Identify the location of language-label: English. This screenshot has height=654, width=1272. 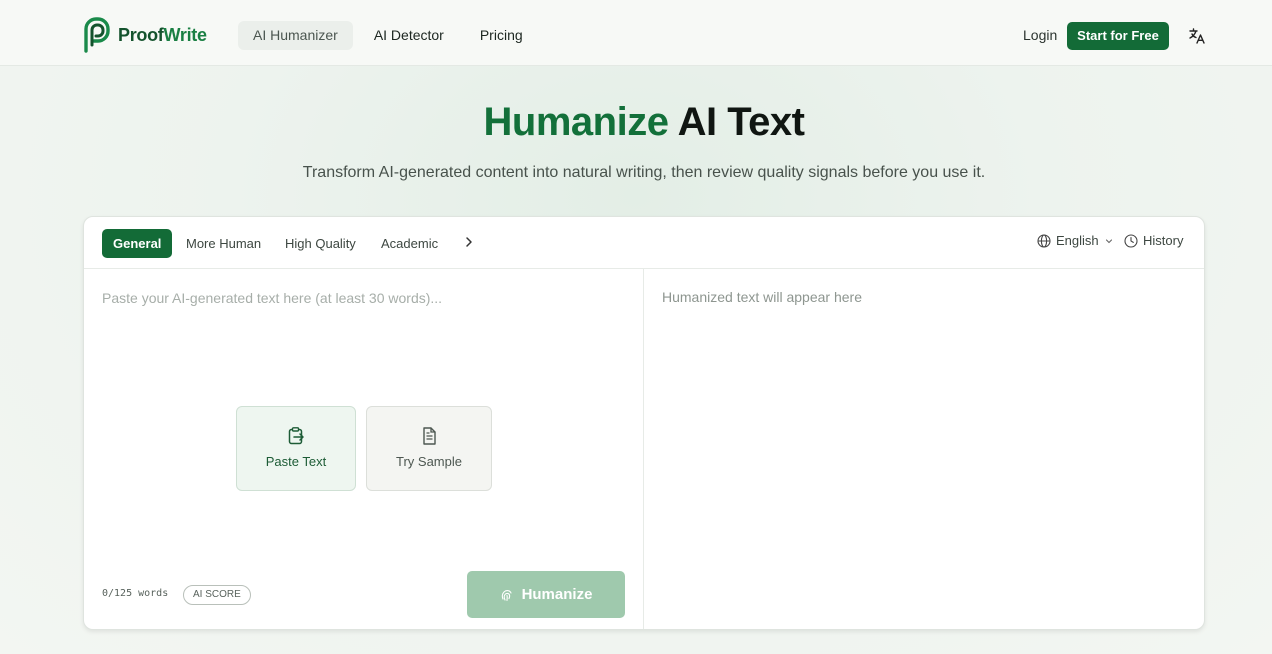
(1077, 240).